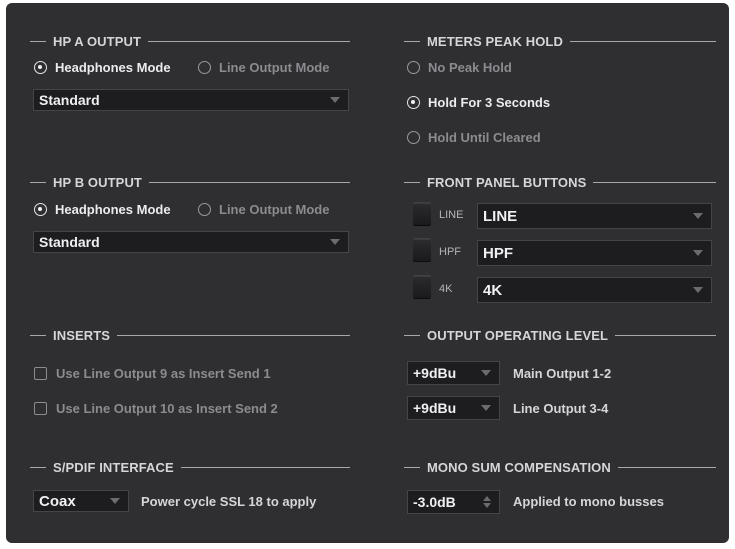 The width and height of the screenshot is (735, 549). Describe the element at coordinates (113, 209) in the screenshot. I see `hp-b-headphones-mode-label: Headphones Mode` at that location.